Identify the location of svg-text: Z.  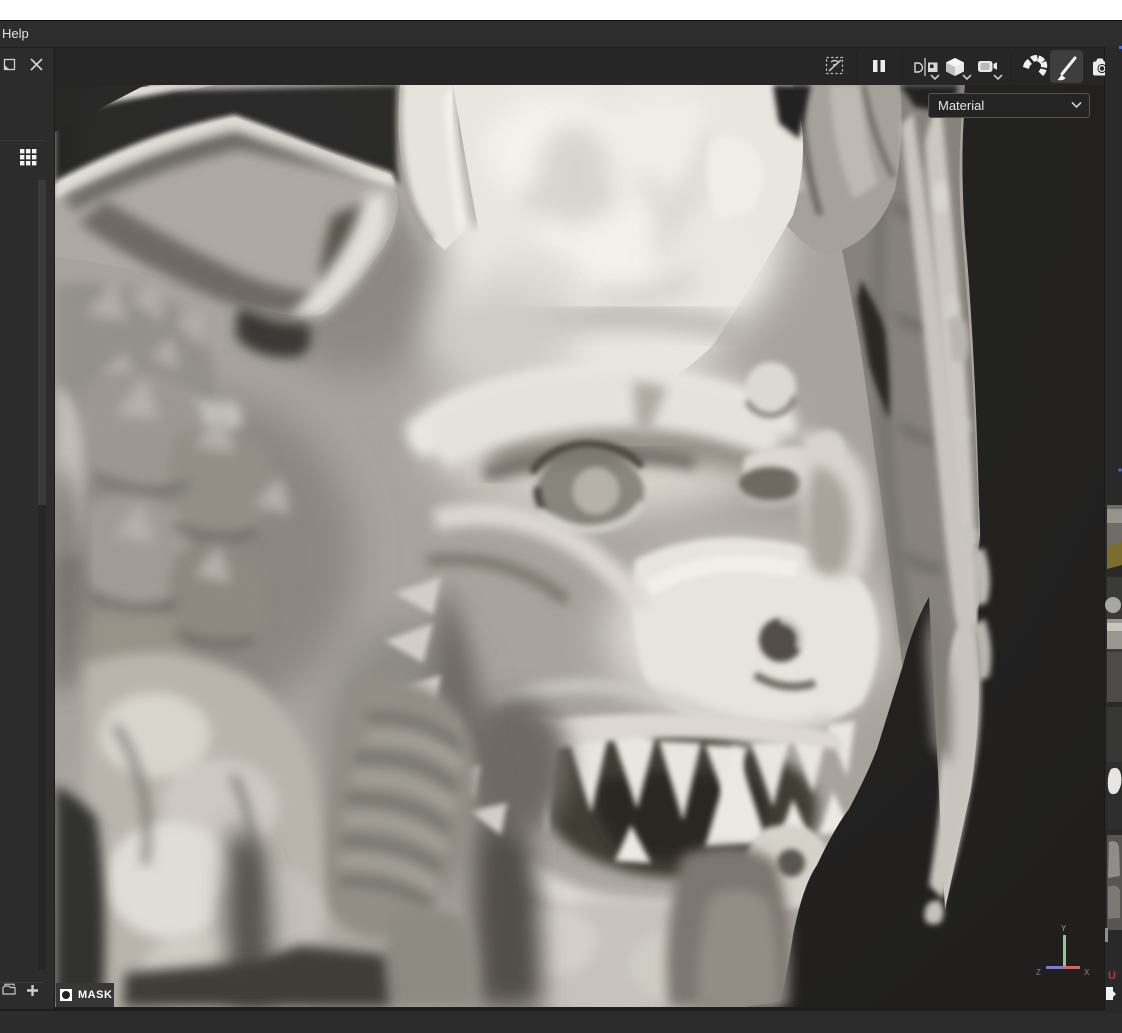
(1038, 972).